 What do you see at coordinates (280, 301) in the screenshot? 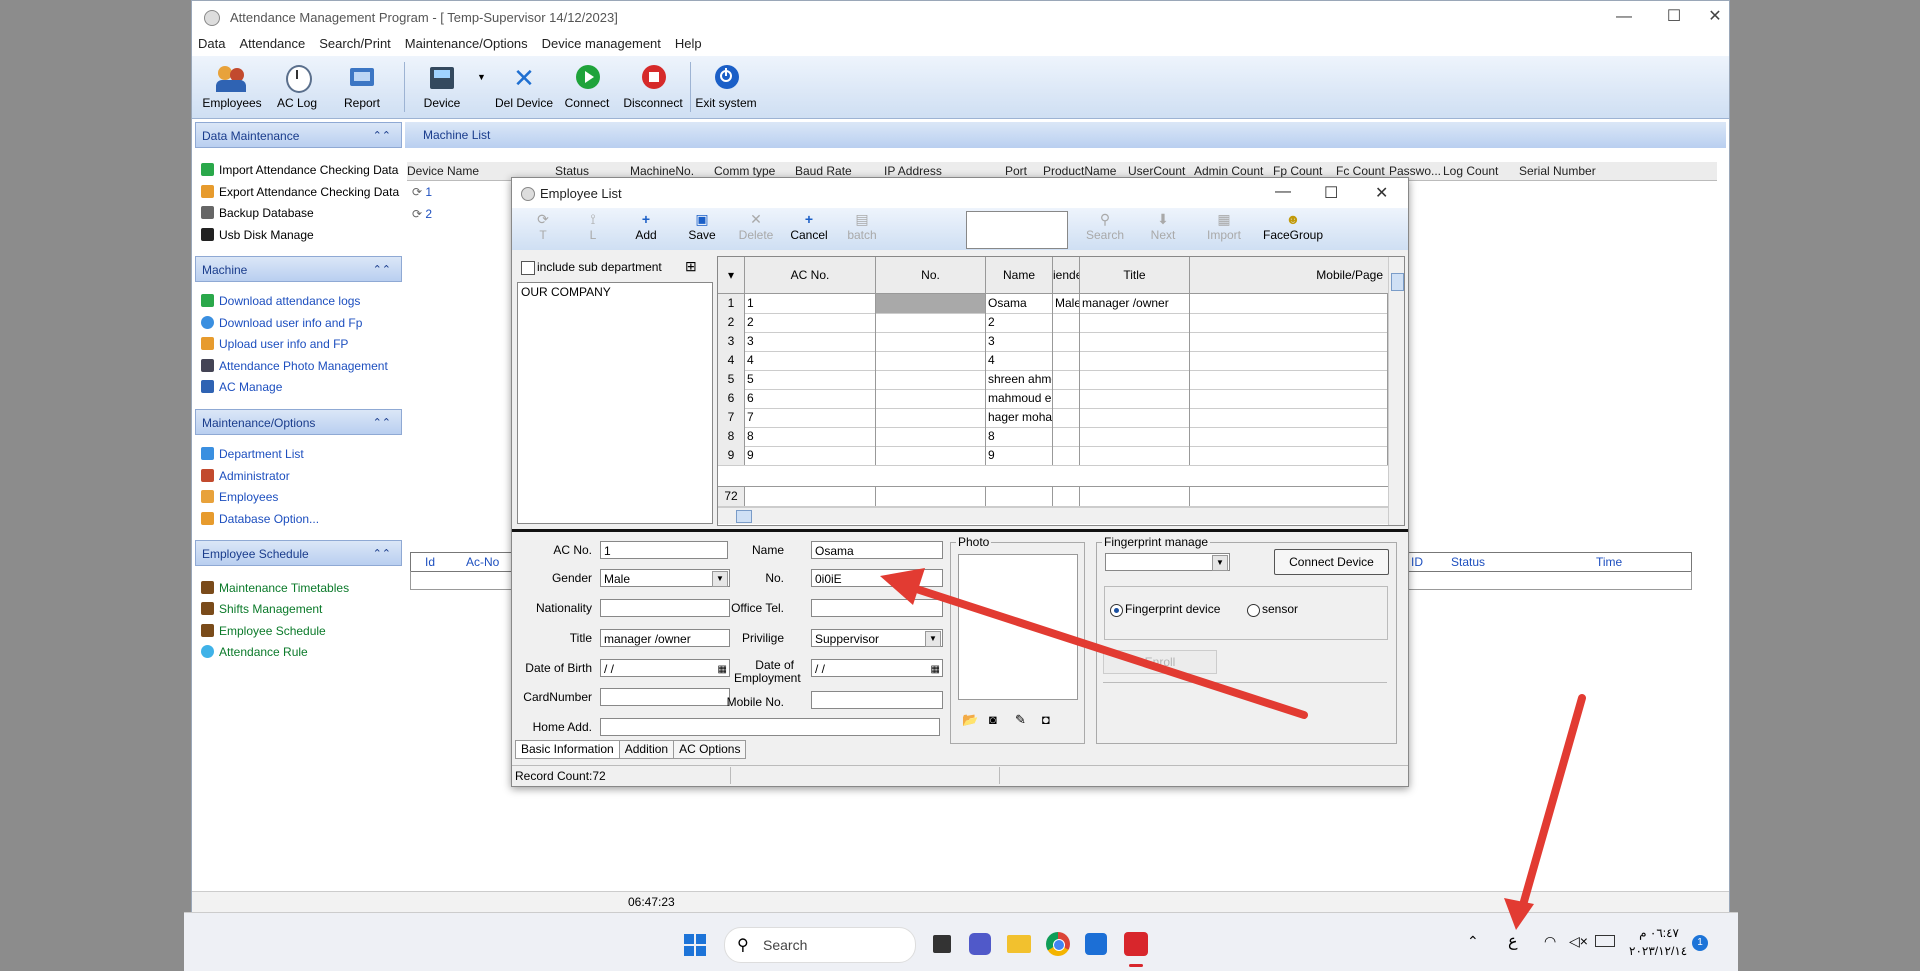
I see `sidebar-item-download-logs: Download attendance logs` at bounding box center [280, 301].